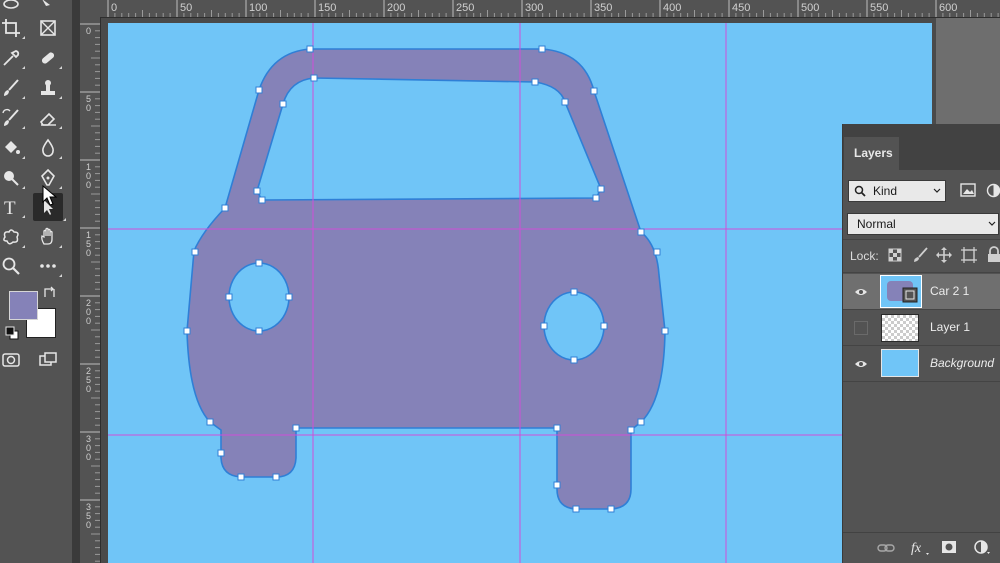  What do you see at coordinates (921, 147) in the screenshot?
I see `panel-tab-bar: Layers` at bounding box center [921, 147].